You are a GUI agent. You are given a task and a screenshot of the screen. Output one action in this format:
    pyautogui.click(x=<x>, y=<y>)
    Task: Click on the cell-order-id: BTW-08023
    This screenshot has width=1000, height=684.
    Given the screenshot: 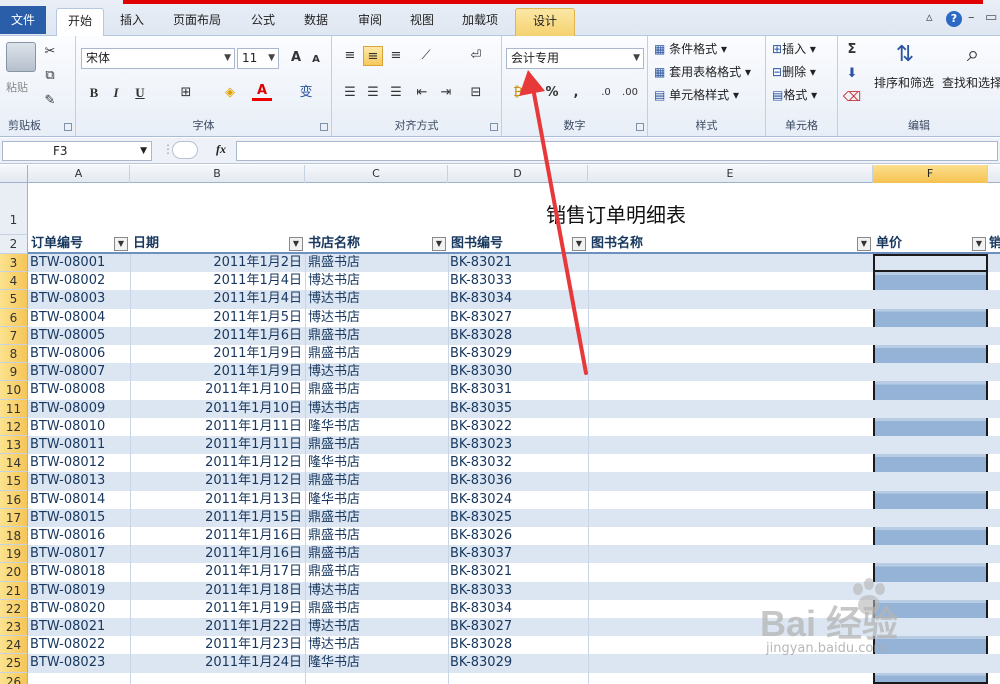 What is the action you would take?
    pyautogui.click(x=79, y=663)
    